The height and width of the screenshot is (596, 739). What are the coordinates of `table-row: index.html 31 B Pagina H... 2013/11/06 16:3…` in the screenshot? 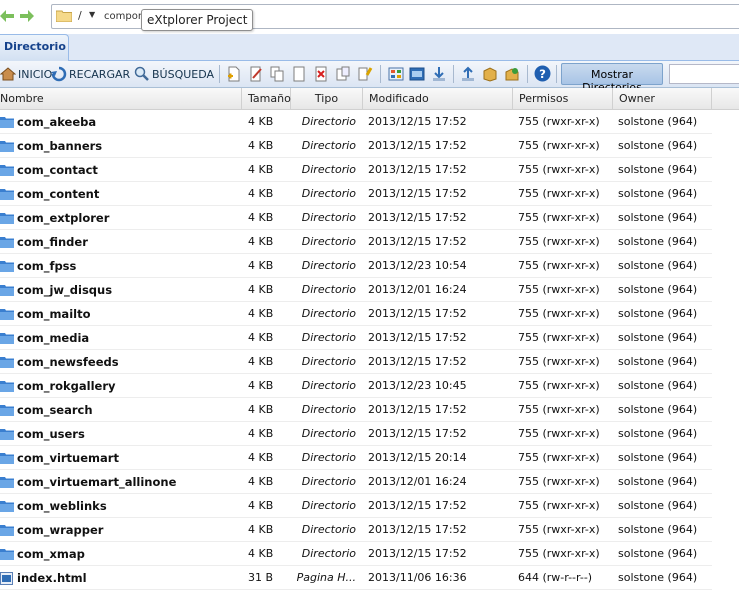 It's located at (356, 578).